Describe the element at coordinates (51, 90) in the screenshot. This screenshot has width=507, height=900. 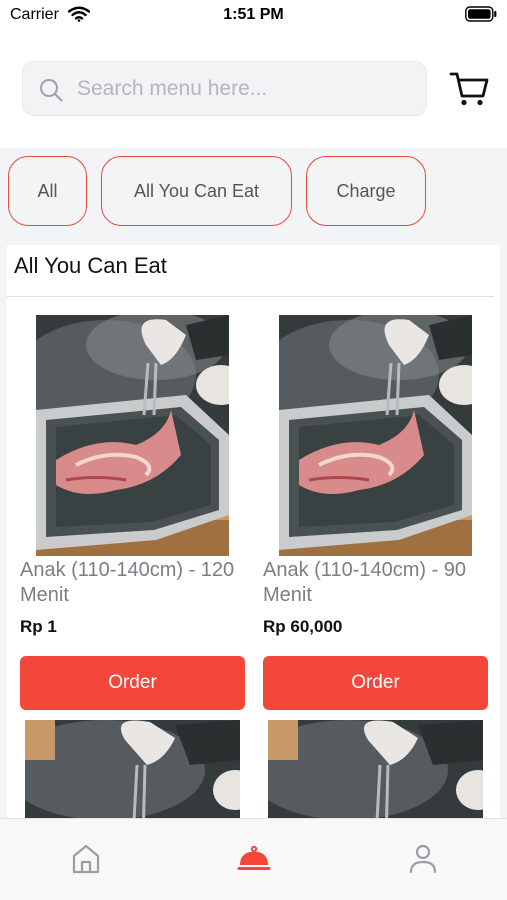
I see `search-icon` at that location.